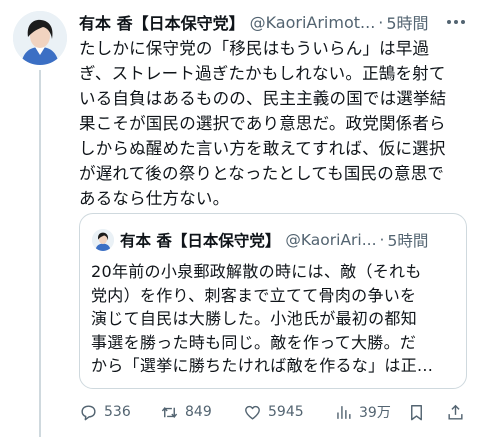 Image resolution: width=480 pixels, height=437 pixels. I want to click on quoted-avatar, so click(103, 240).